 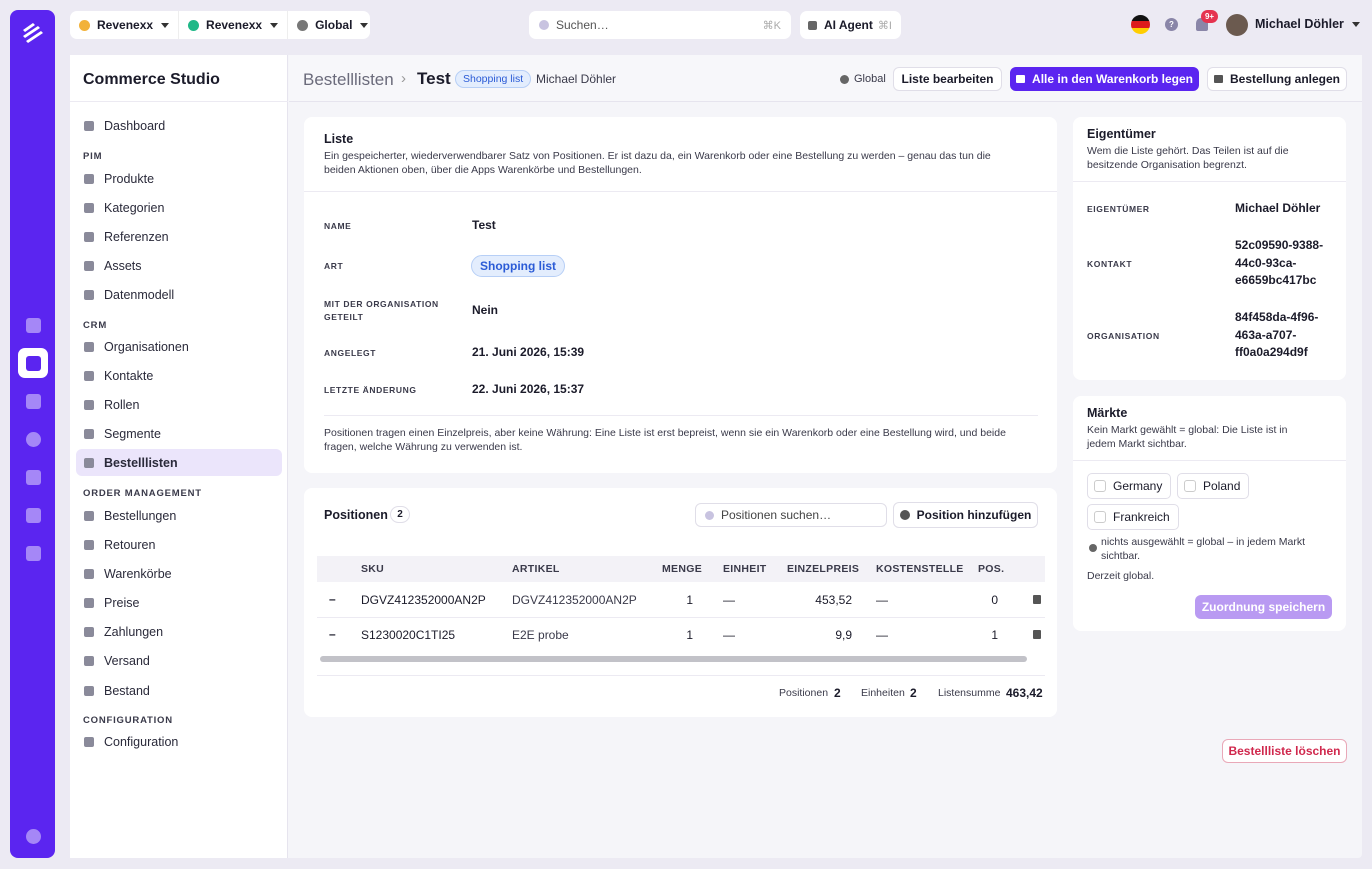 What do you see at coordinates (124, 25) in the screenshot?
I see `tenant1-select: Revenexx` at bounding box center [124, 25].